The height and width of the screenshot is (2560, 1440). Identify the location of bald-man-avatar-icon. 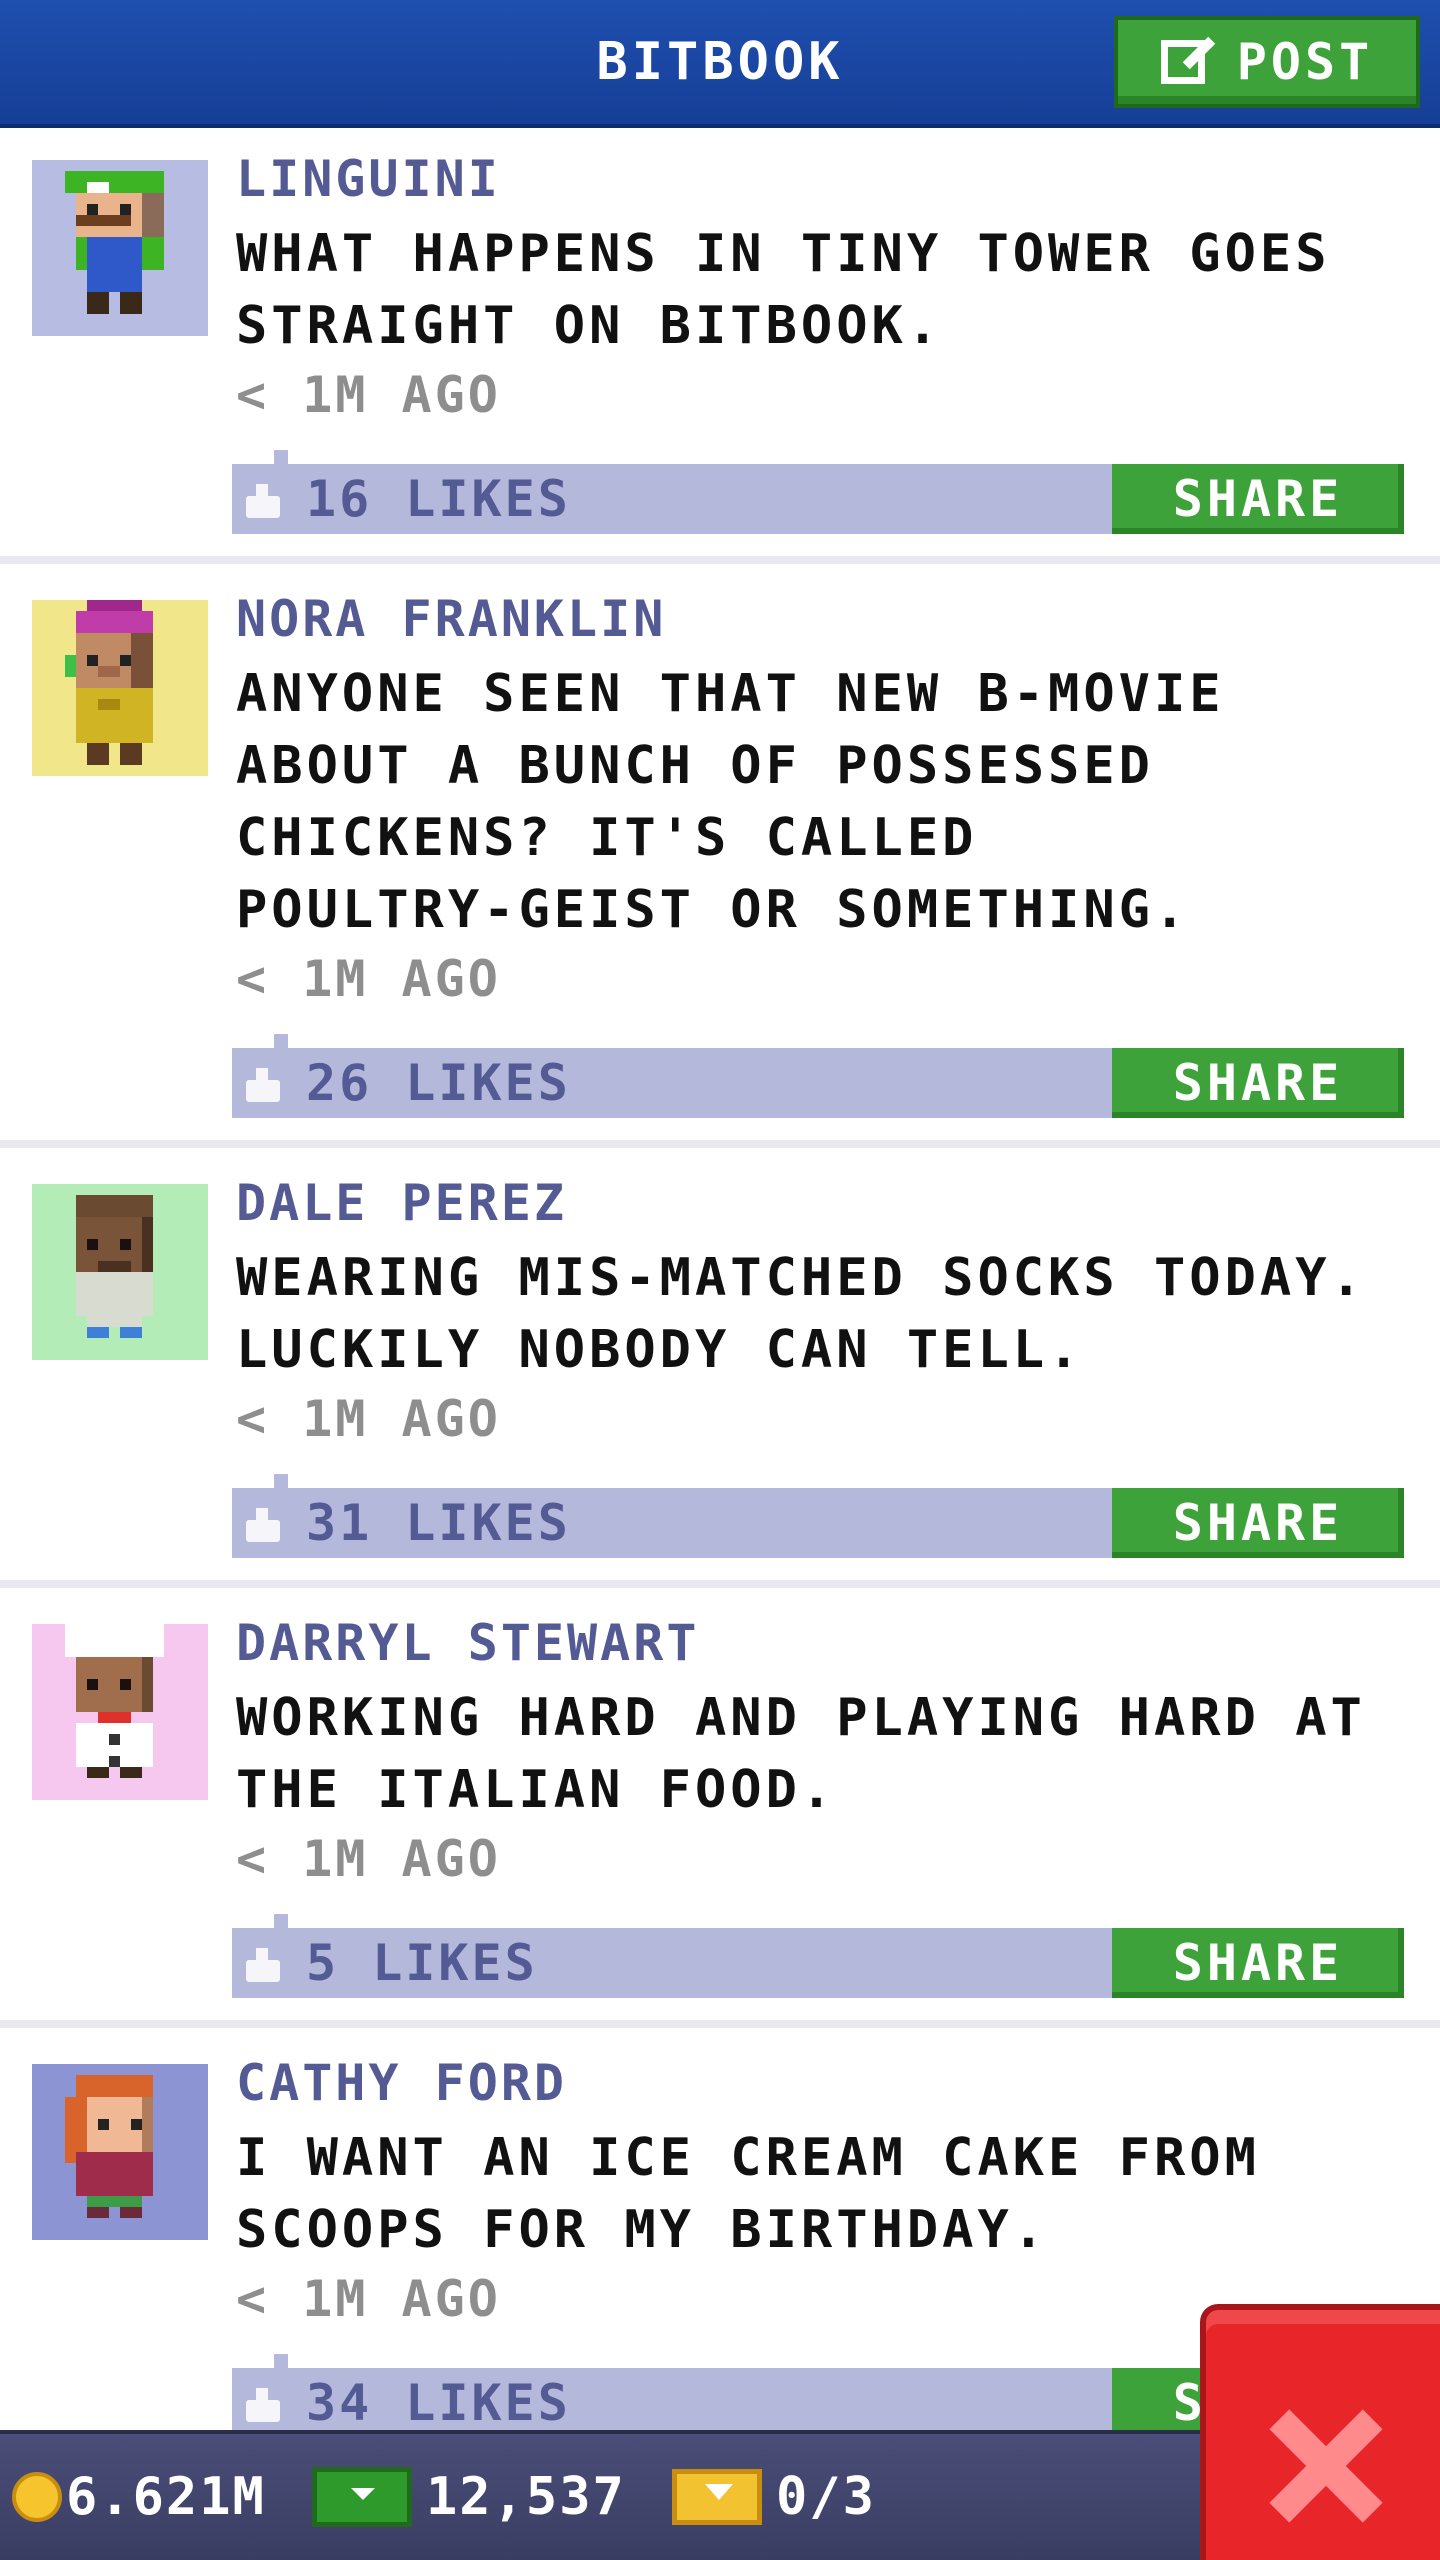
(114, 1266).